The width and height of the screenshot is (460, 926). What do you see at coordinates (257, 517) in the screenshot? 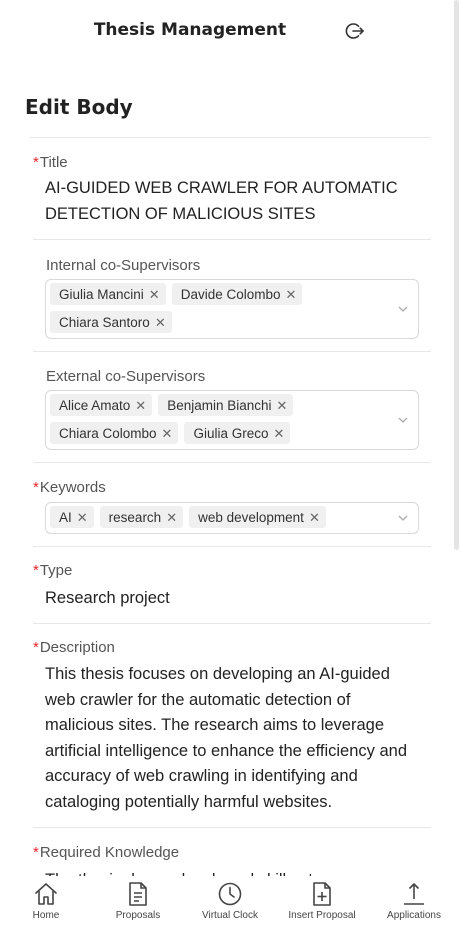
I see `tag: web development ✕` at bounding box center [257, 517].